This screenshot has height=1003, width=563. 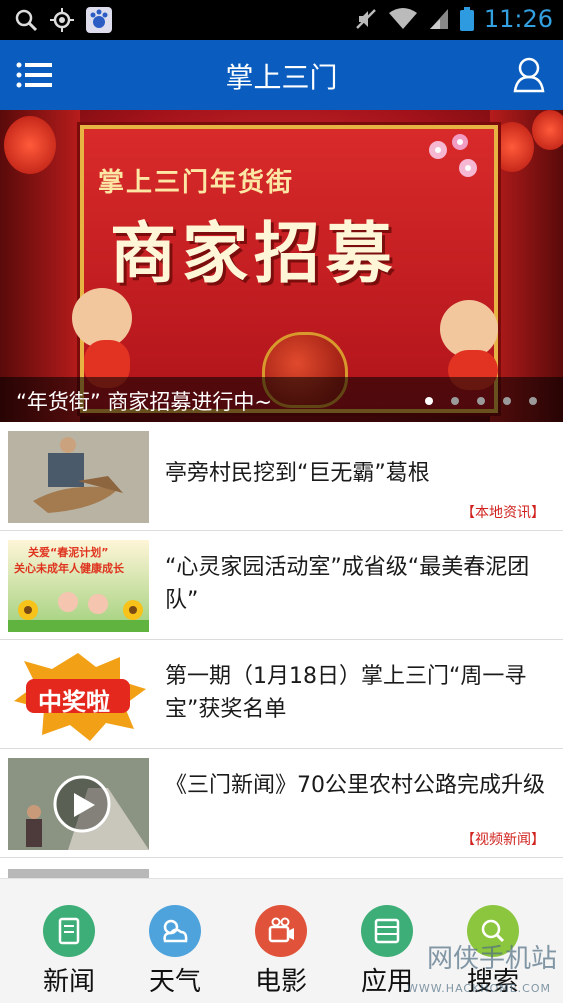 What do you see at coordinates (297, 473) in the screenshot?
I see `news-title: 亭旁村民挖到“巨无霸”葛根` at bounding box center [297, 473].